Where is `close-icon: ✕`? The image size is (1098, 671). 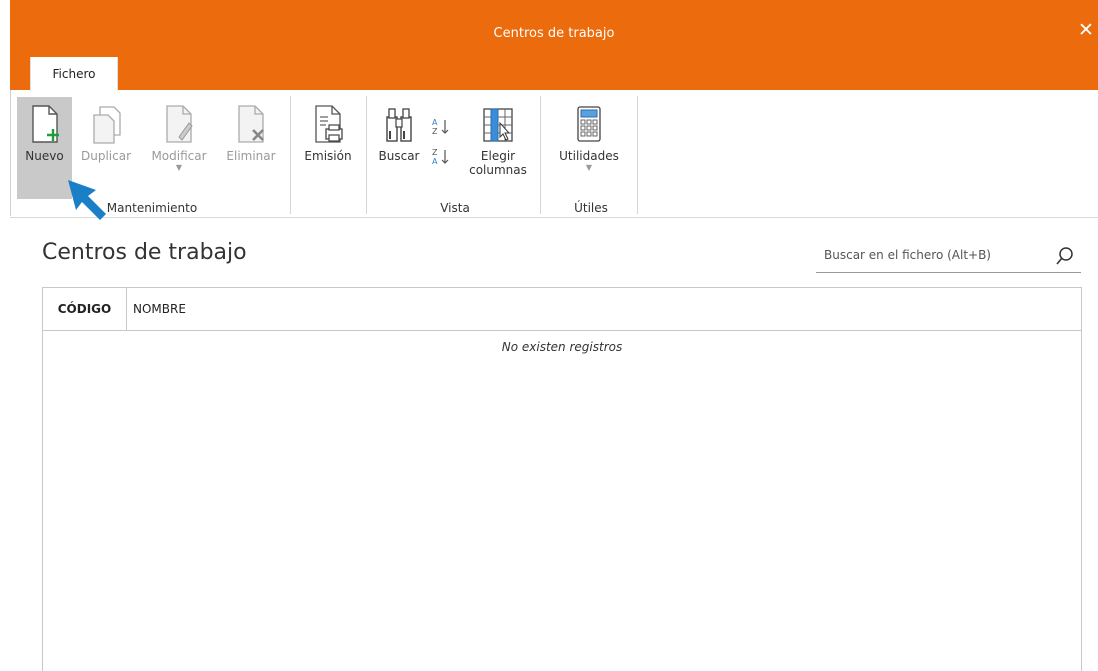
close-icon: ✕ is located at coordinates (1086, 30).